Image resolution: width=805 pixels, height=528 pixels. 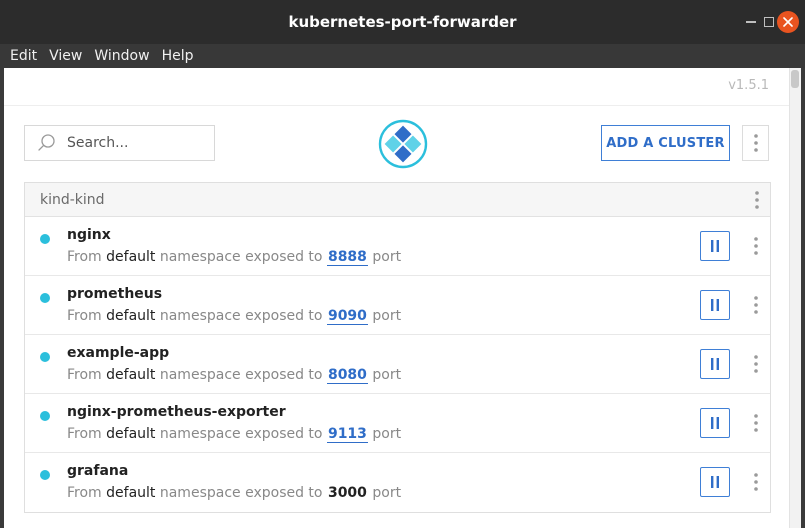 I want to click on version-label: v1.5.1, so click(x=748, y=85).